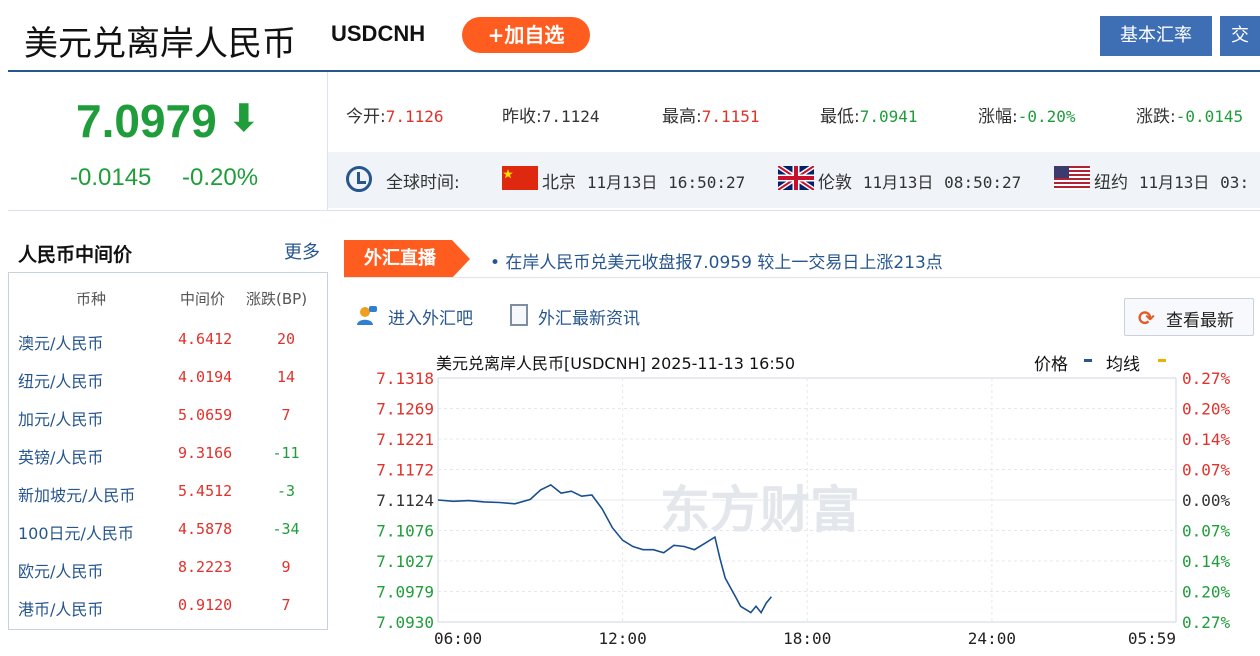 The image size is (1260, 656). I want to click on y-tick-label: 7.0930, so click(405, 622).